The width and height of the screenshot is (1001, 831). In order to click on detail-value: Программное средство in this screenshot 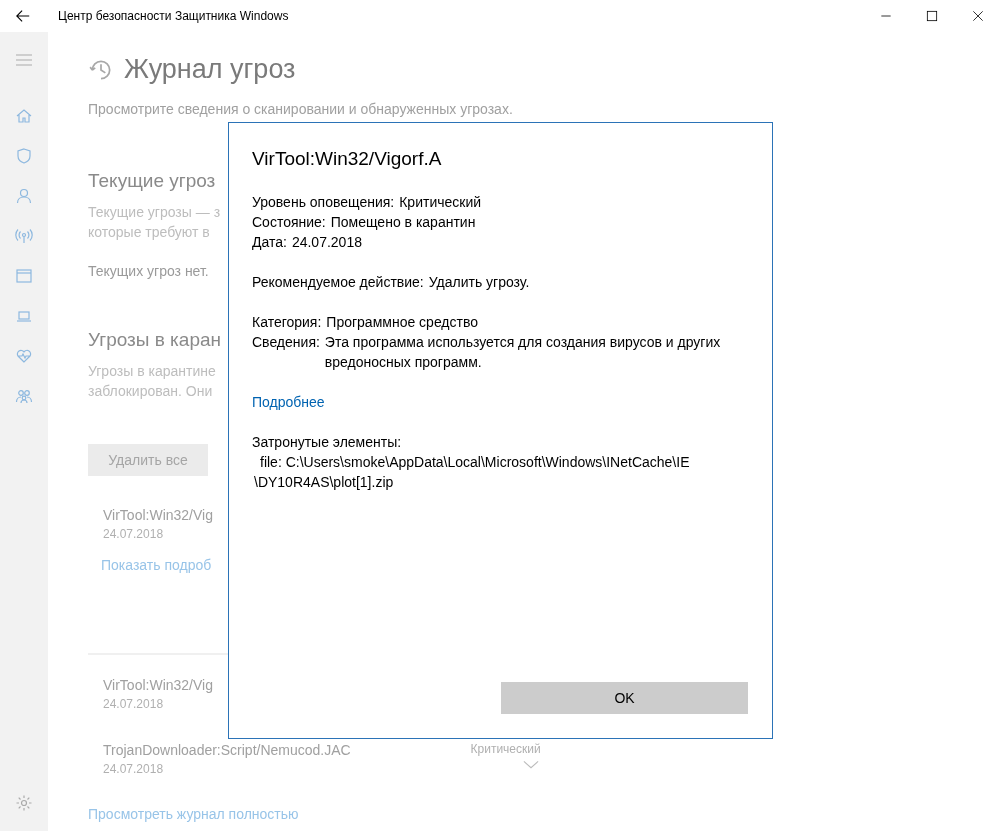, I will do `click(402, 322)`.